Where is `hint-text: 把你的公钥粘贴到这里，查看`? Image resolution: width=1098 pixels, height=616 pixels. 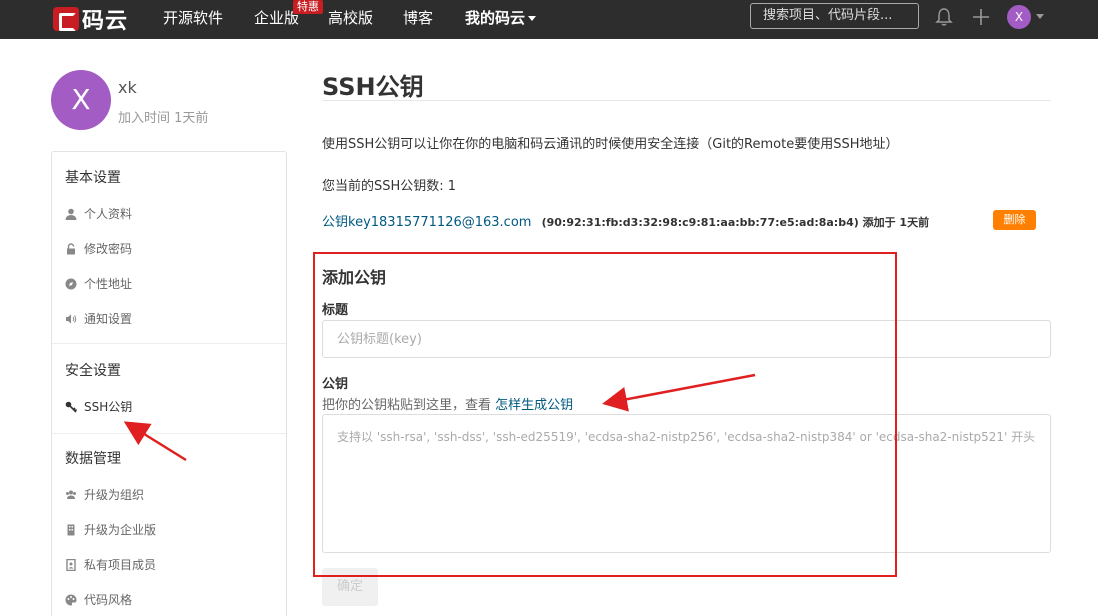 hint-text: 把你的公钥粘贴到这里，查看 is located at coordinates (409, 405).